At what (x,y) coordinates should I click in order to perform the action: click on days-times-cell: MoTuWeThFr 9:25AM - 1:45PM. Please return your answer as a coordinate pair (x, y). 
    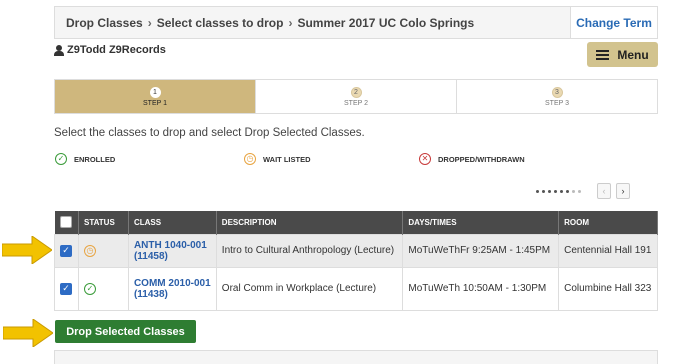
    Looking at the image, I should click on (481, 250).